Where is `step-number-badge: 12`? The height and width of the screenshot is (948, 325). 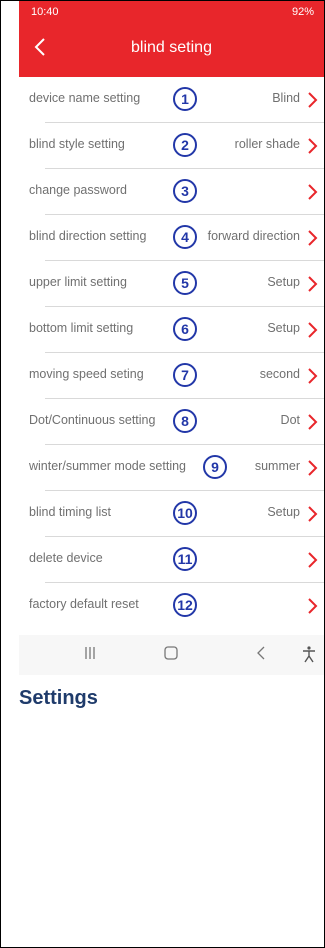 step-number-badge: 12 is located at coordinates (185, 605).